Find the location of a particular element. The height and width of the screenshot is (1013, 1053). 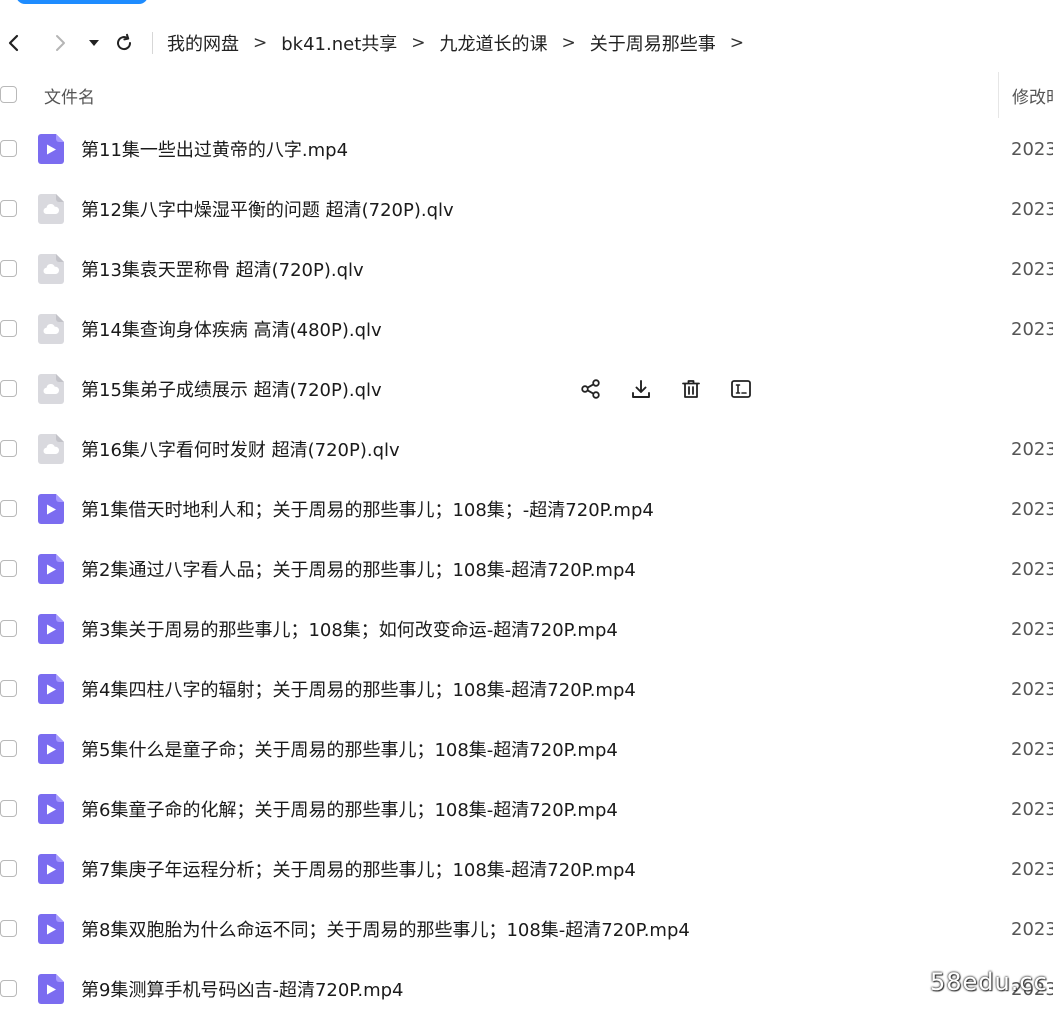

top-action-button is located at coordinates (82, 2).